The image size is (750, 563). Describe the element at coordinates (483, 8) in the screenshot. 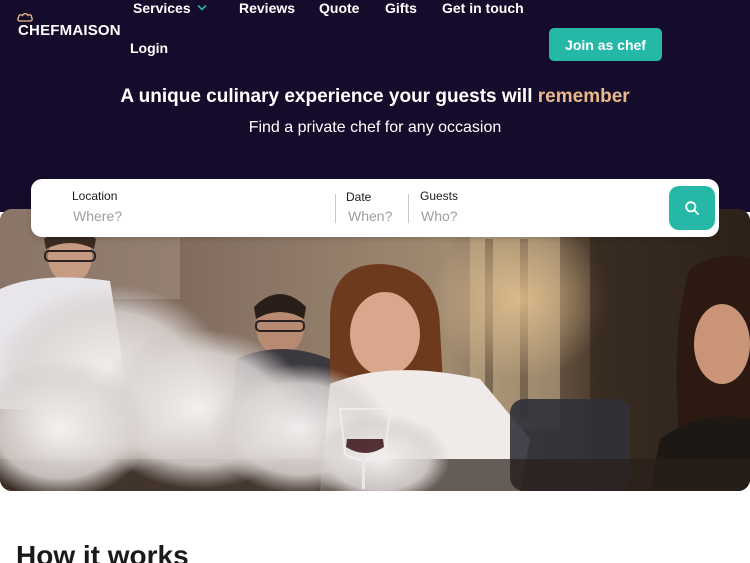

I see `nav-get-in-touch: Get in touch` at that location.